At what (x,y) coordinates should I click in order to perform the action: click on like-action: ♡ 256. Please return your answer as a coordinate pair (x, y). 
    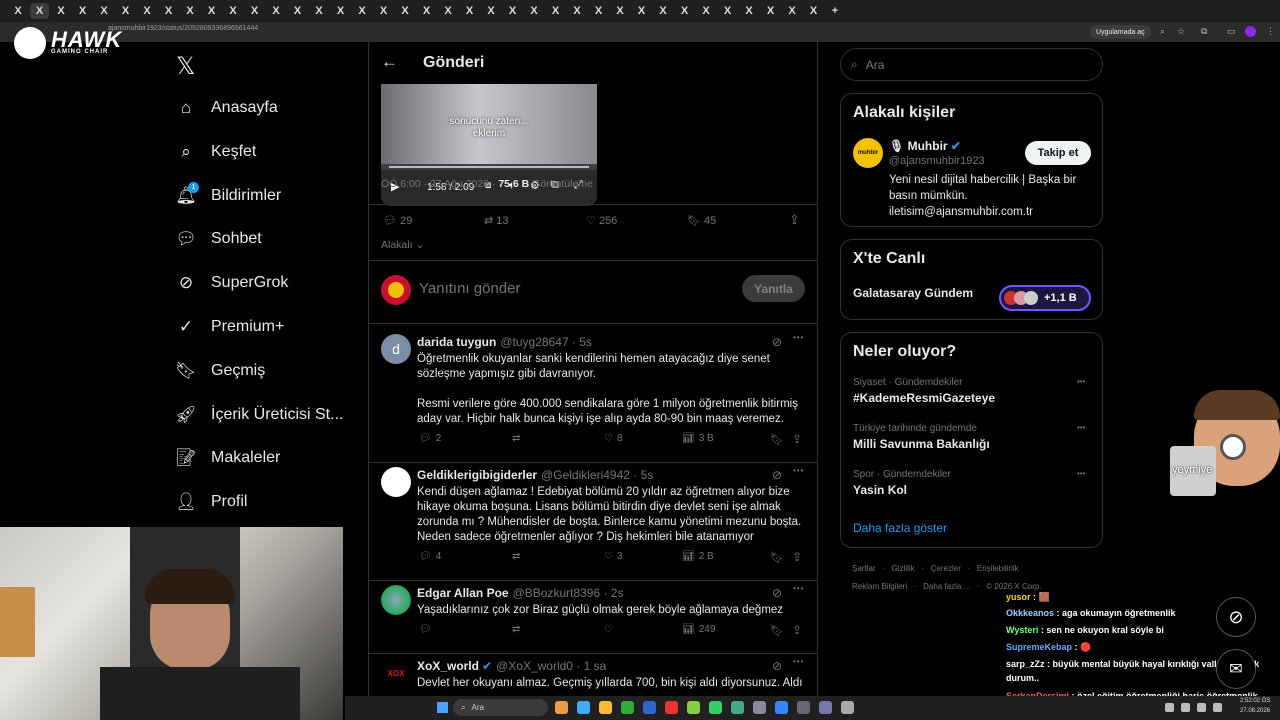
    Looking at the image, I should click on (601, 220).